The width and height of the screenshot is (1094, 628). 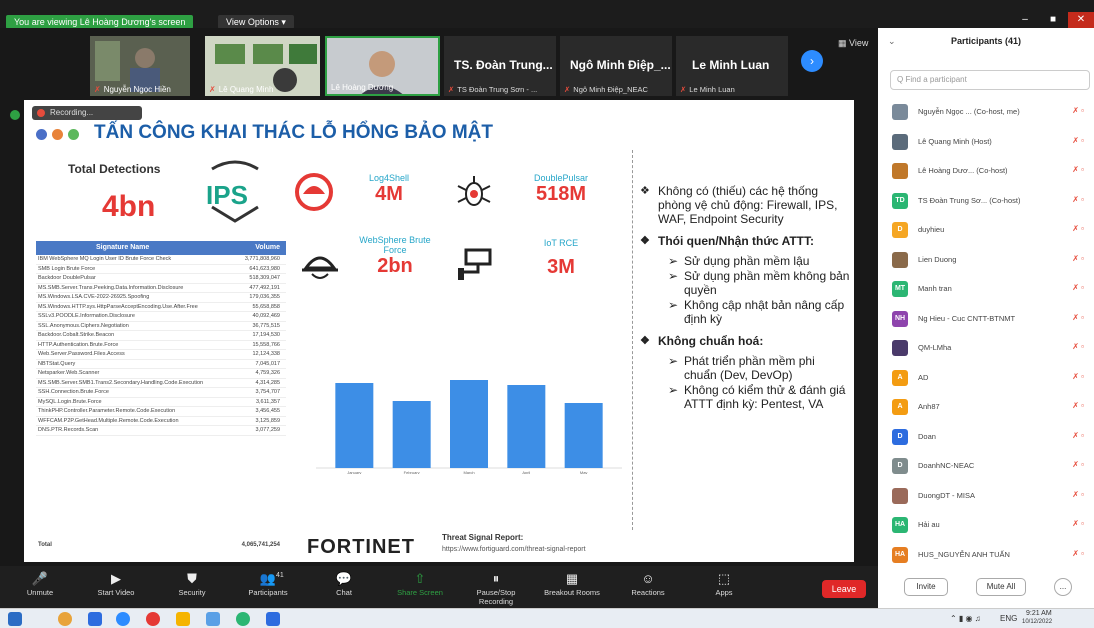 I want to click on file-explorer-icon, so click(x=183, y=619).